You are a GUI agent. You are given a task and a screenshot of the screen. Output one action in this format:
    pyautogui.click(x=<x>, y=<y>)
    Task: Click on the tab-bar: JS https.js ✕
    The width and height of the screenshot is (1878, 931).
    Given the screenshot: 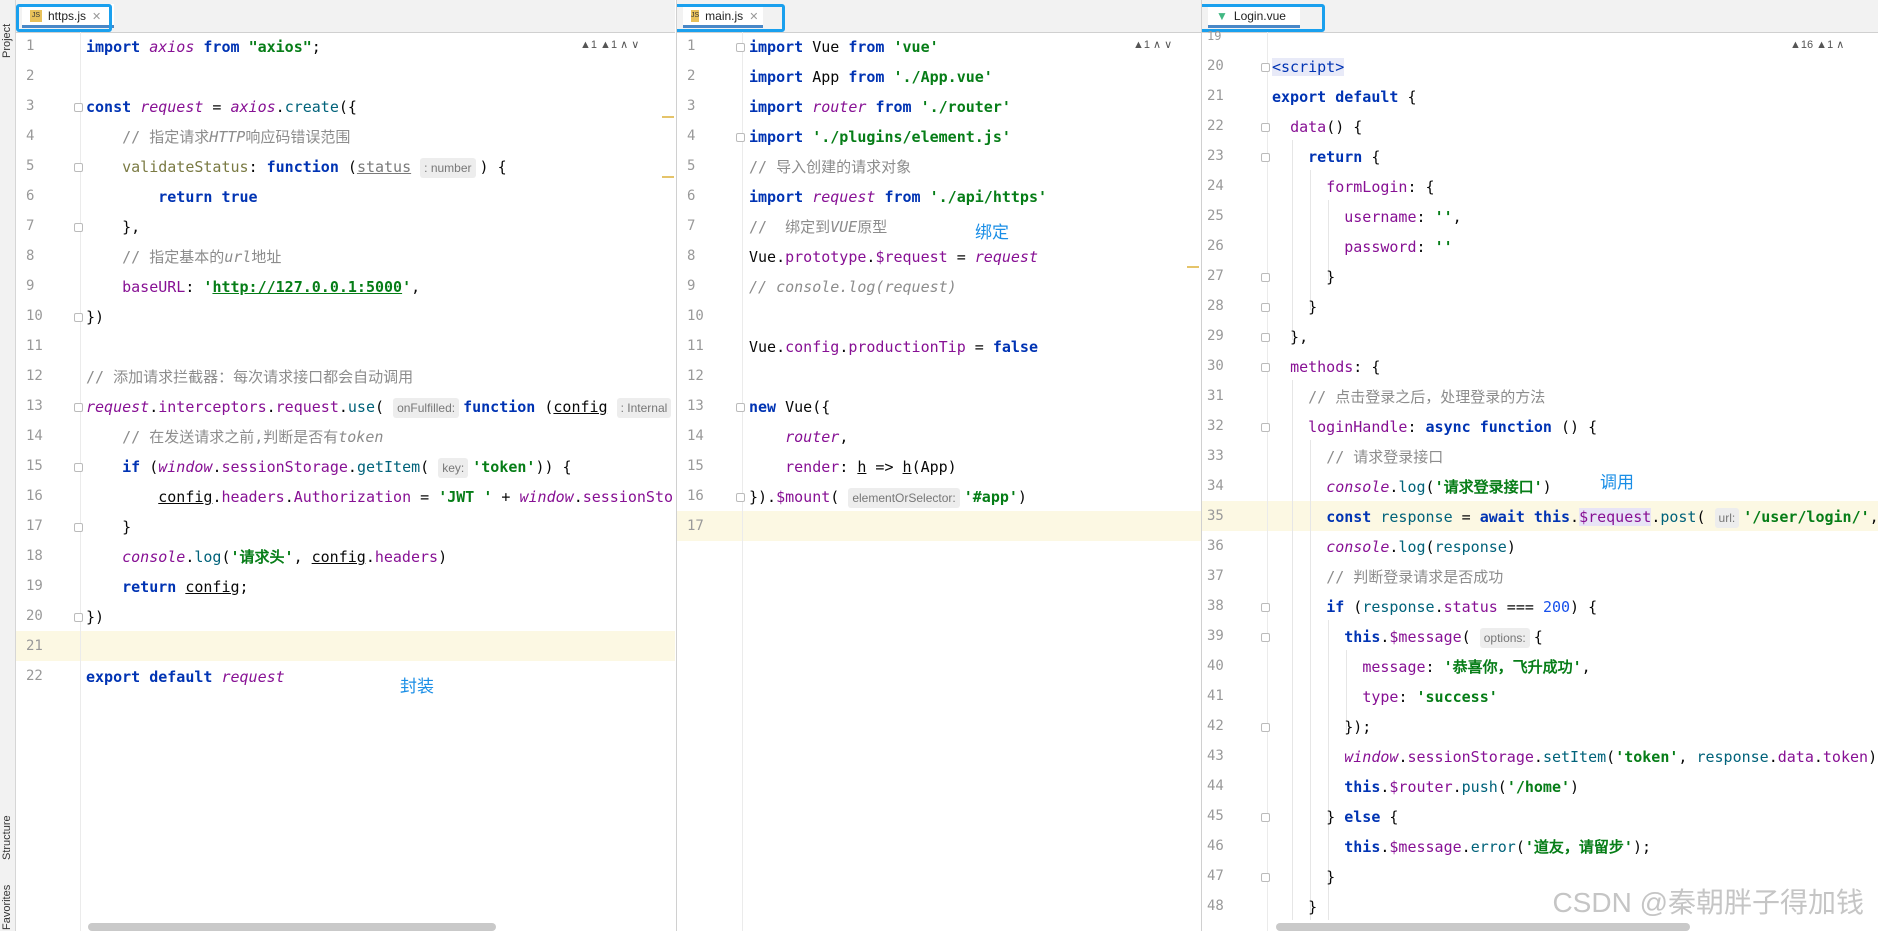 What is the action you would take?
    pyautogui.click(x=345, y=16)
    